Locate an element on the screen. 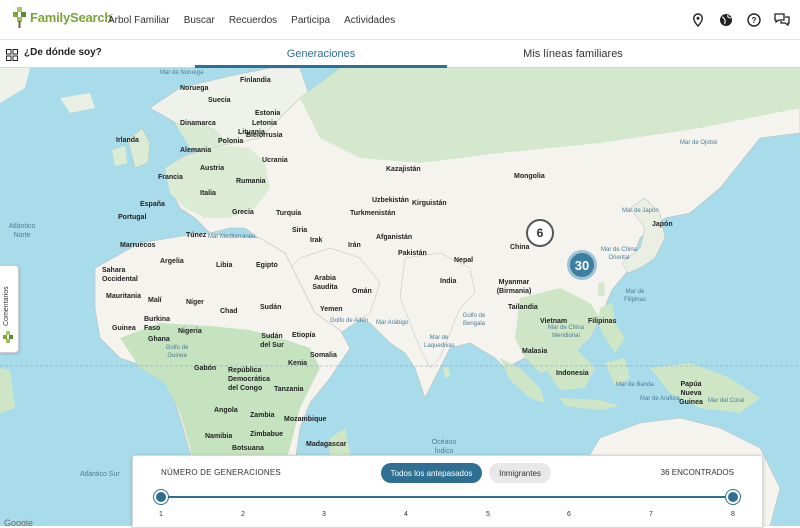  globe-icon is located at coordinates (726, 20).